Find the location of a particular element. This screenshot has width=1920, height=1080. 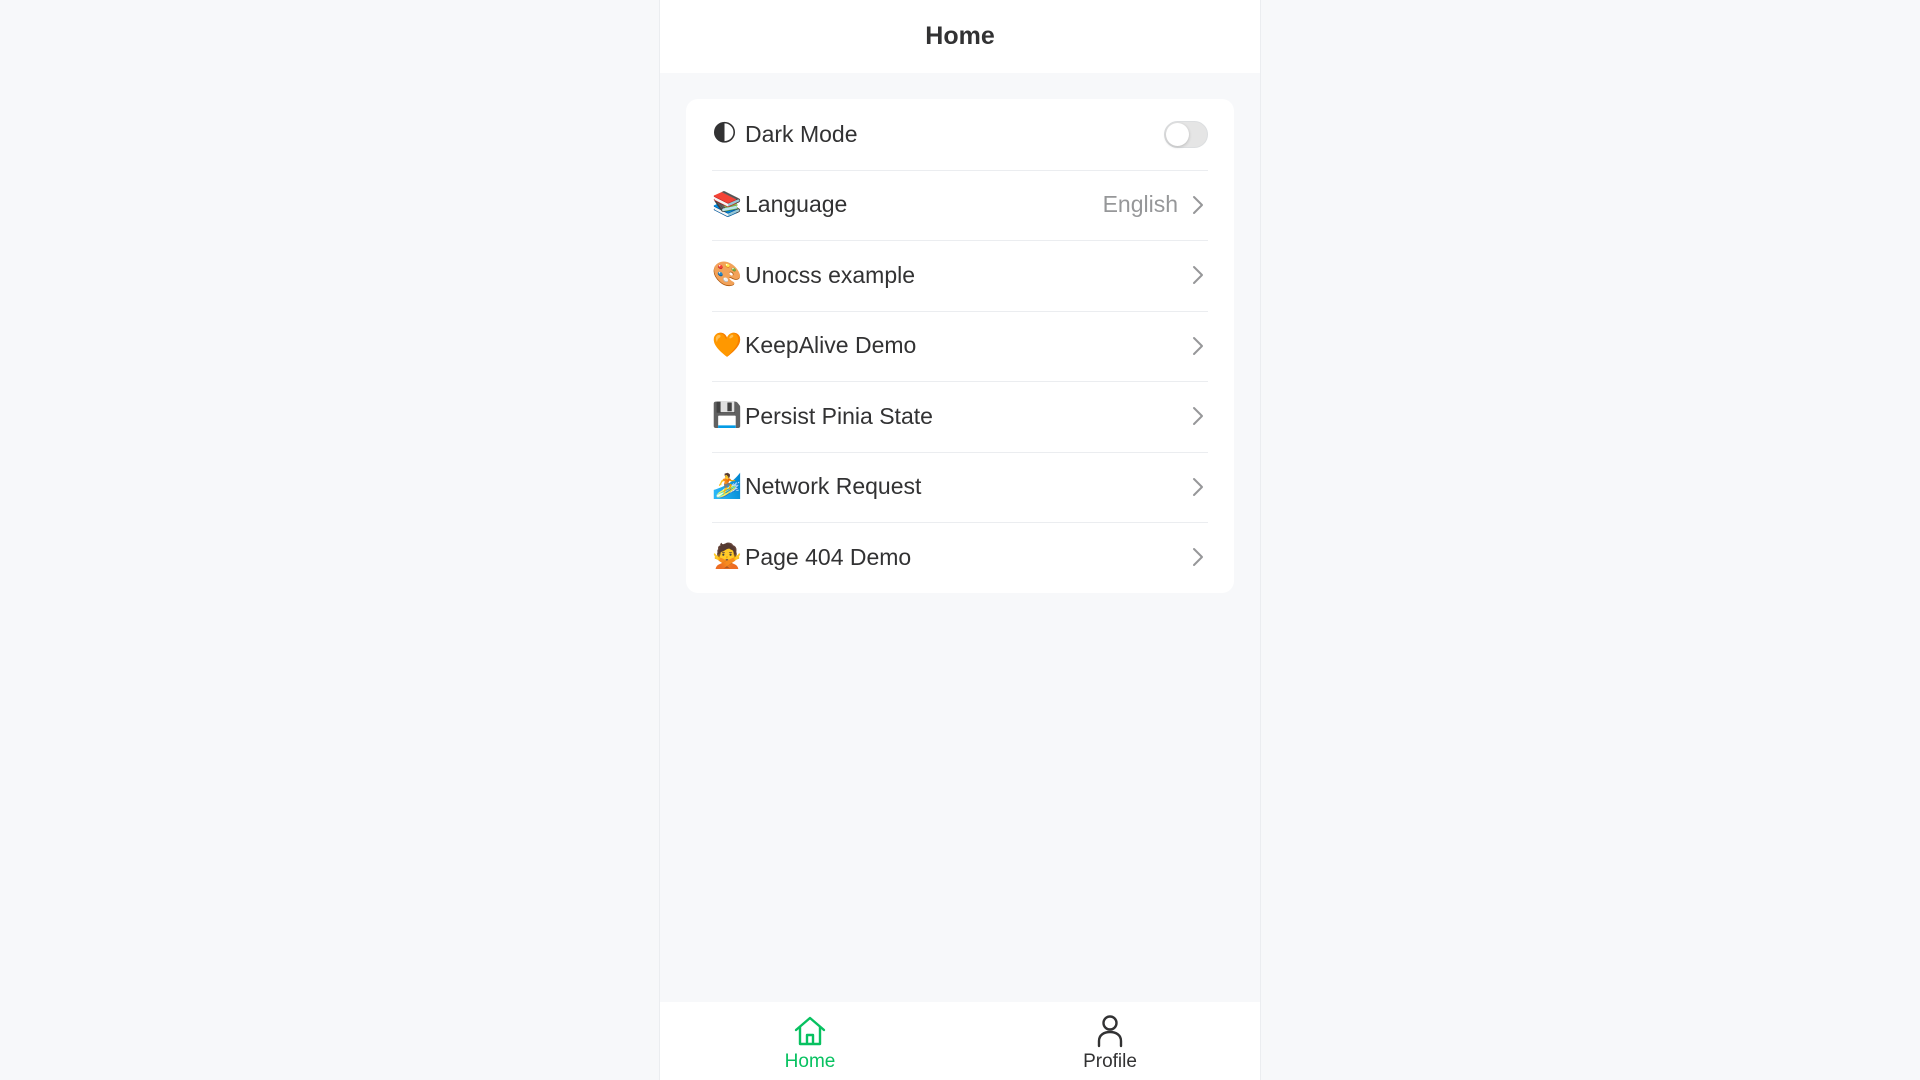

nav-bar: Home is located at coordinates (960, 36).